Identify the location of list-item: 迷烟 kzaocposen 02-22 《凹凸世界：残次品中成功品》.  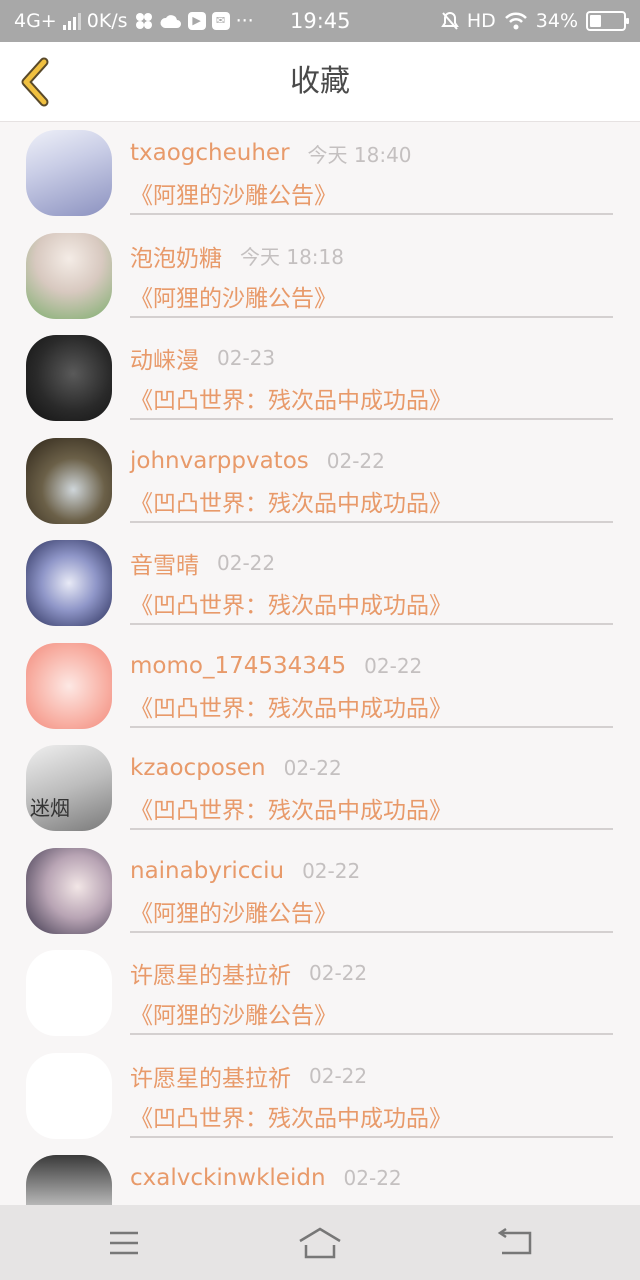
(320, 788).